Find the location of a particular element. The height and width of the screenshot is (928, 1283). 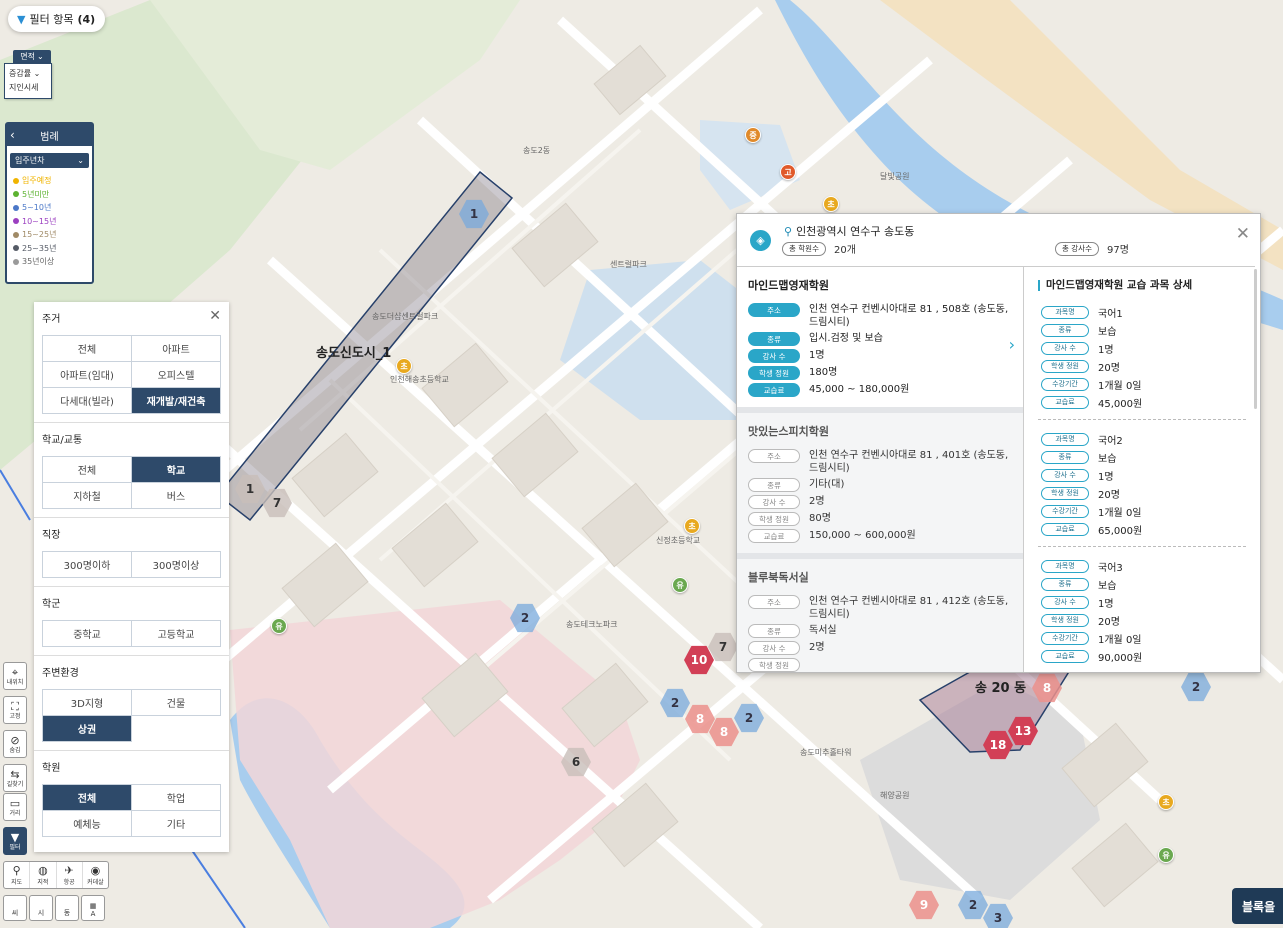

filter-option-button: 3D지형 is located at coordinates (87, 703).